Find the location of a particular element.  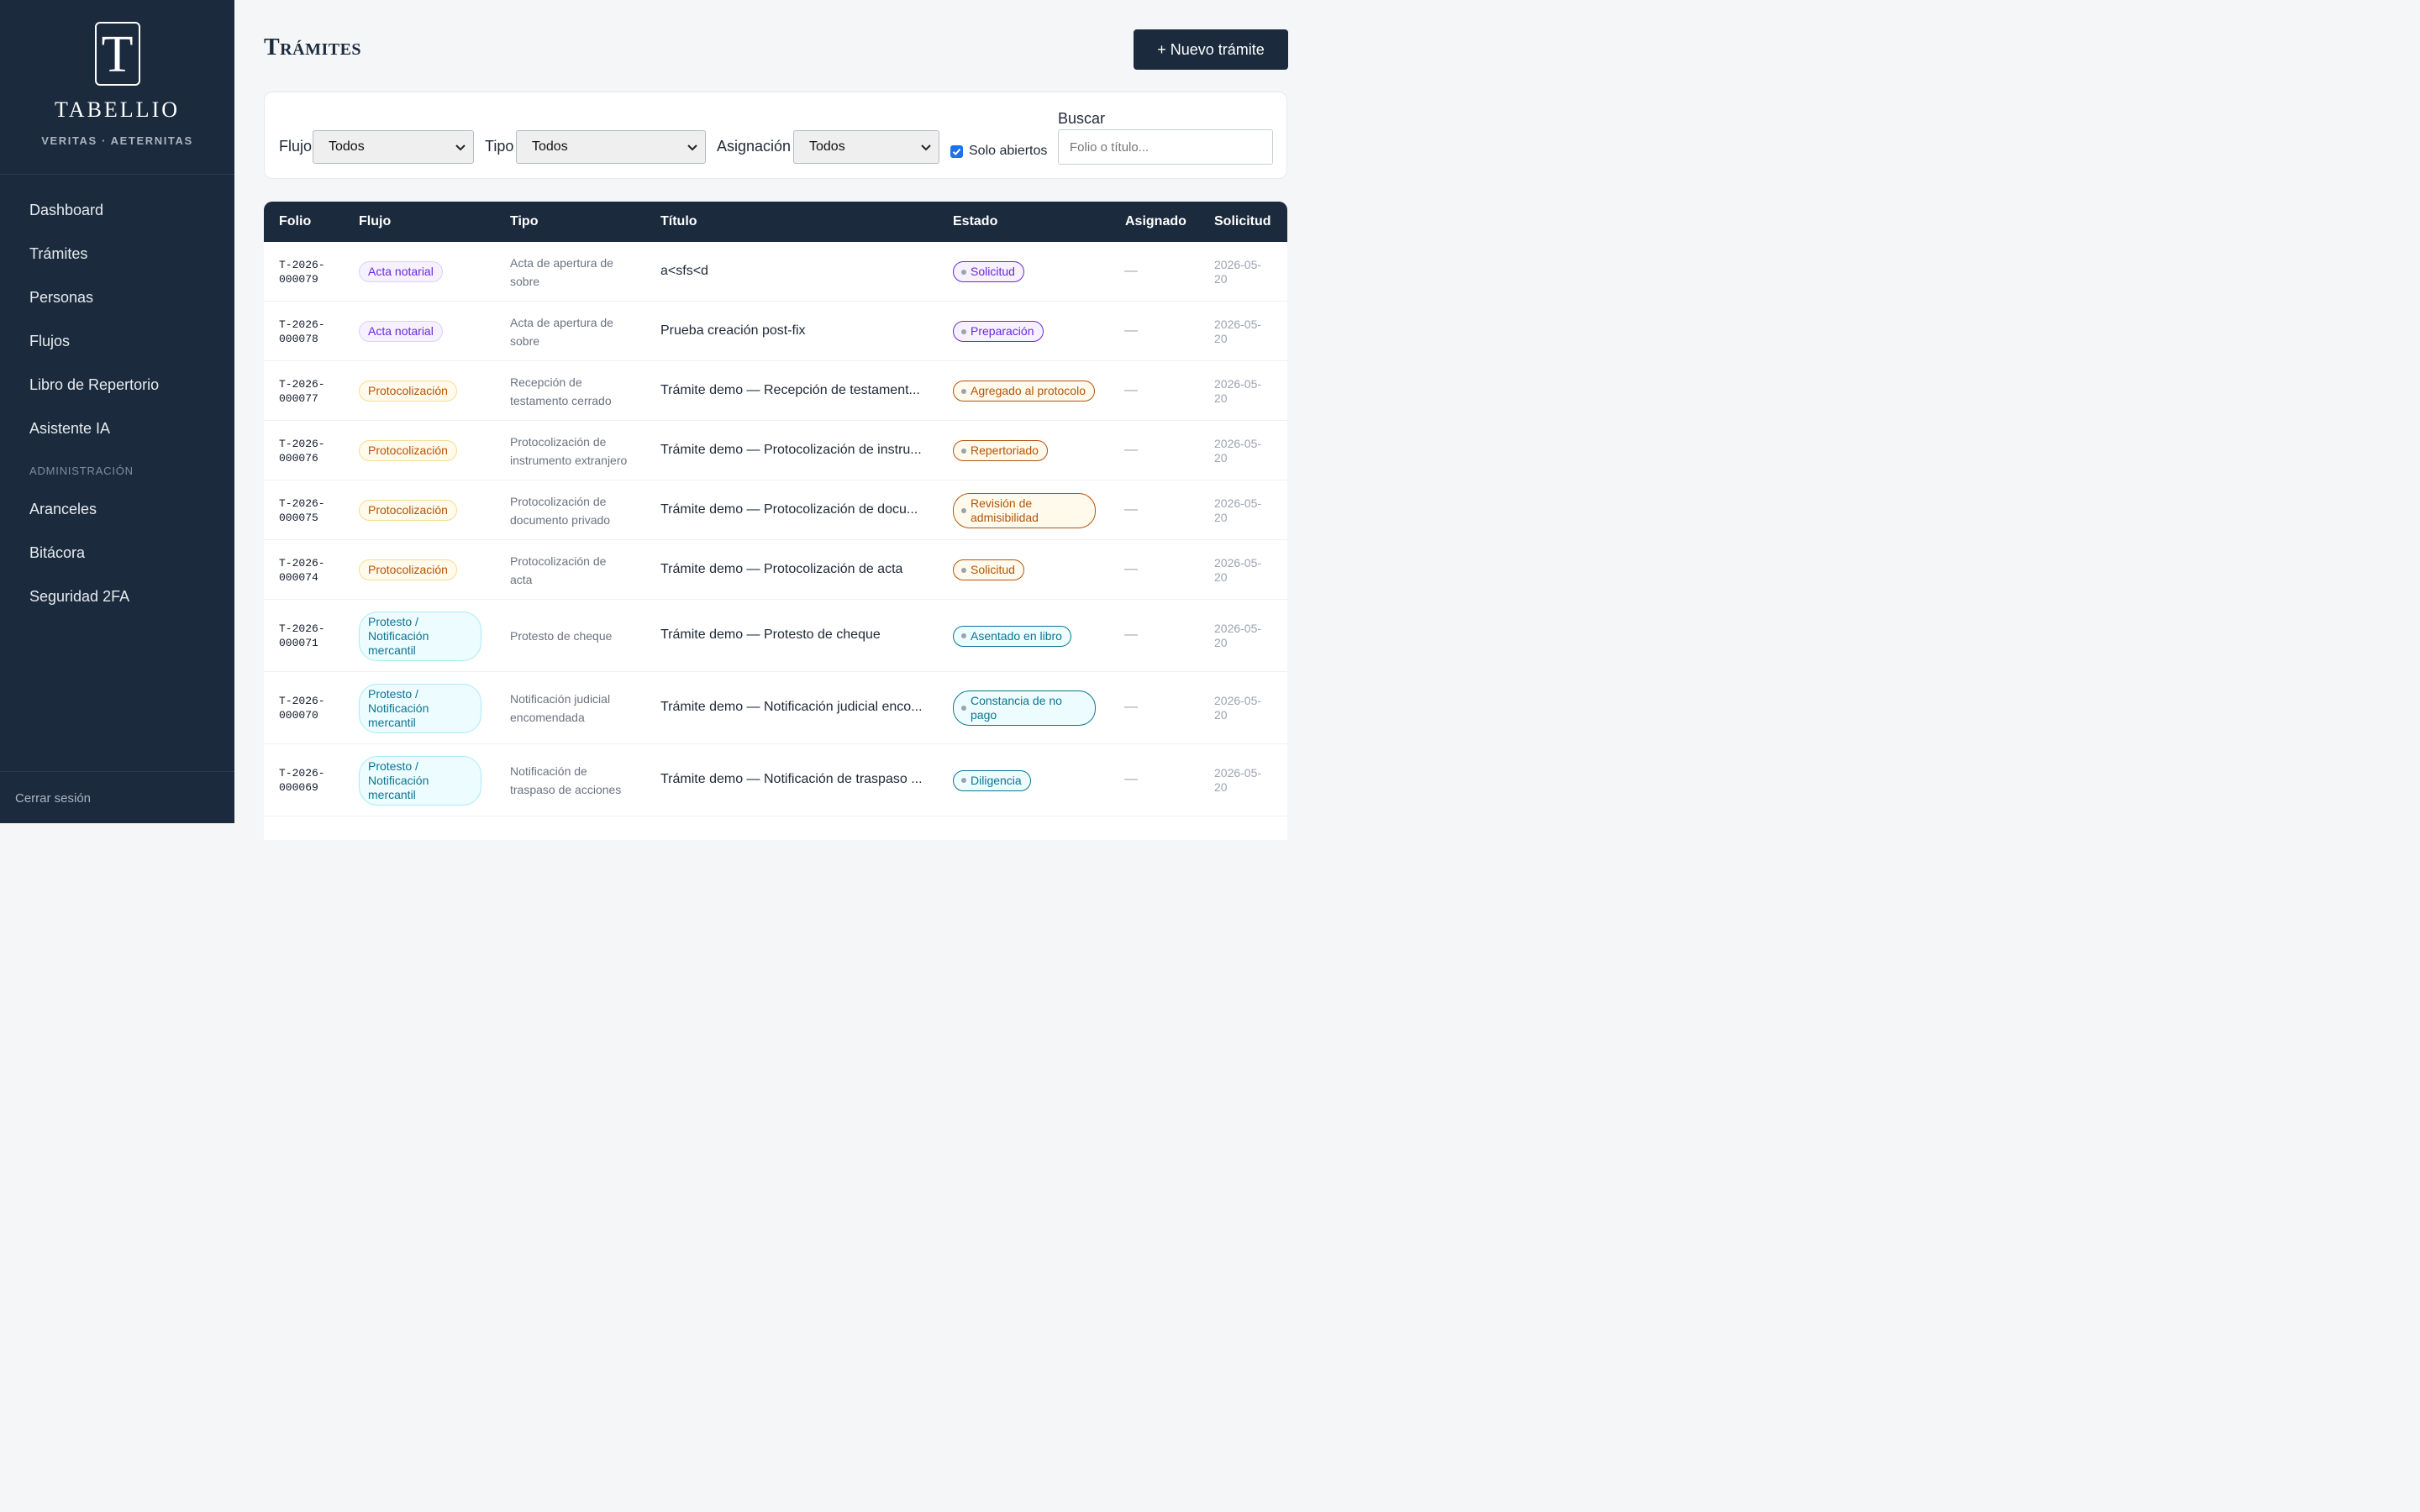

chevron-down-icon is located at coordinates (692, 147).